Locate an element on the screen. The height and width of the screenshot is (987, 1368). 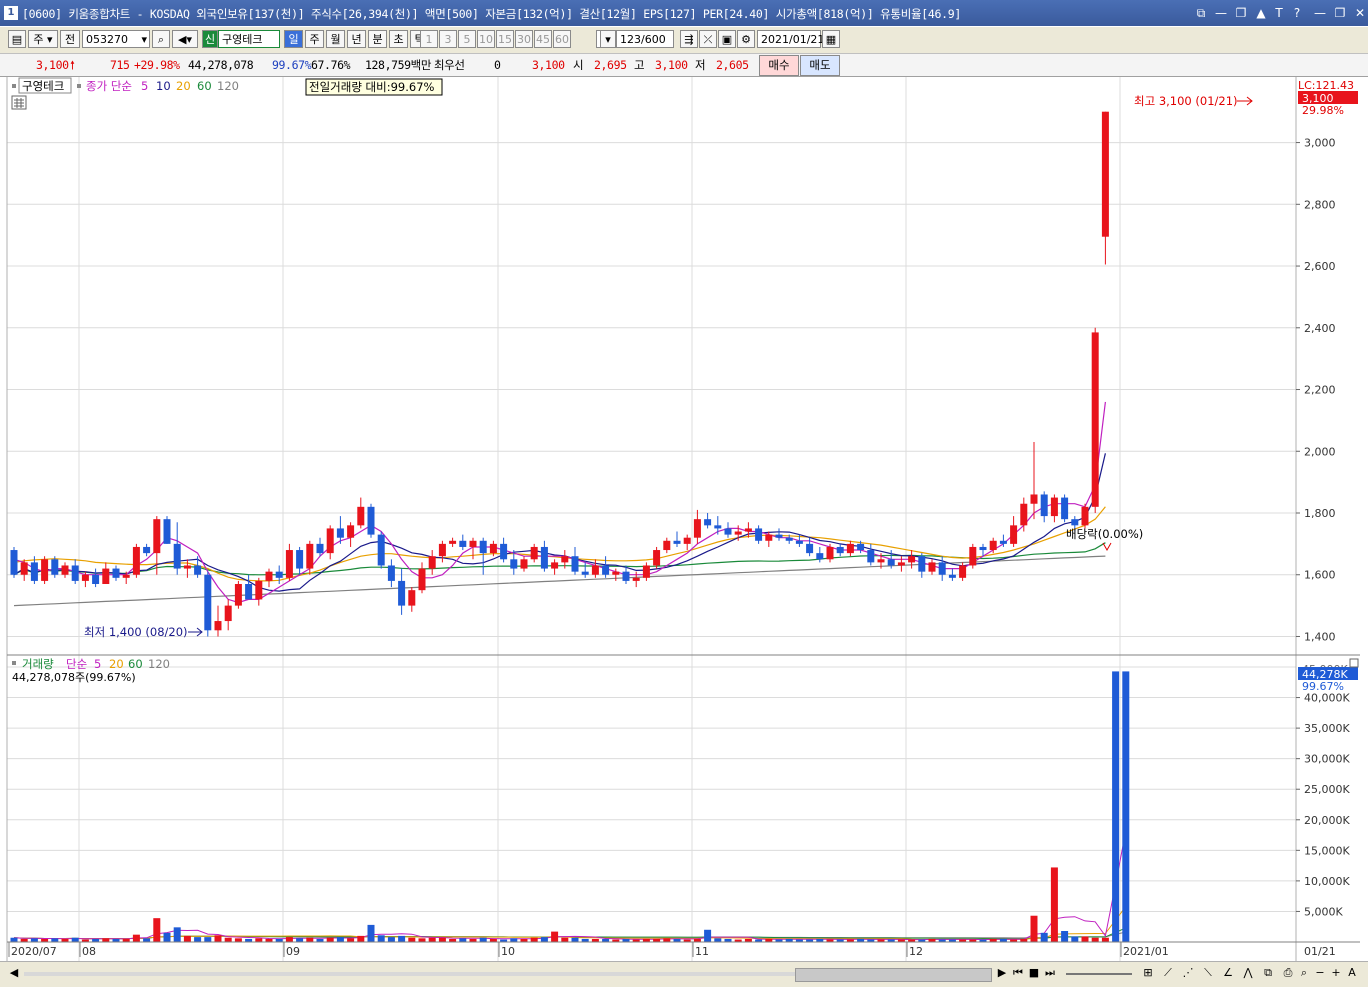
trend-tool-icon: ⟋ is located at coordinates (1168, 973).